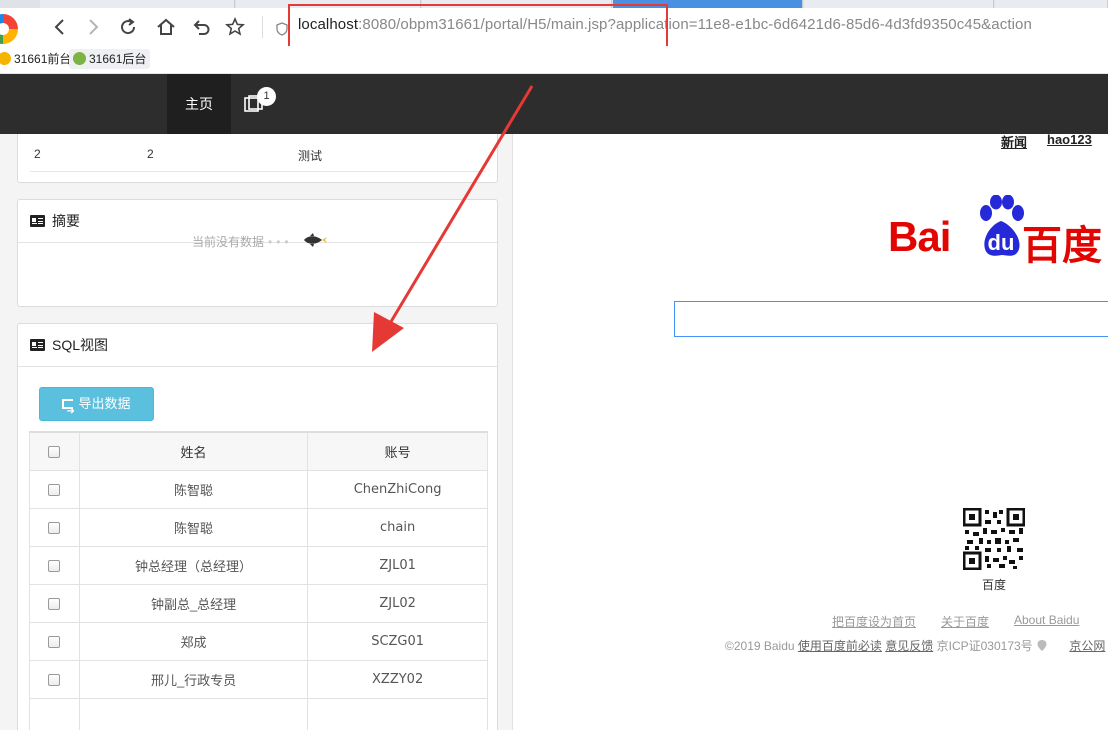  I want to click on bookmark-label: 31661前台, so click(43, 59).